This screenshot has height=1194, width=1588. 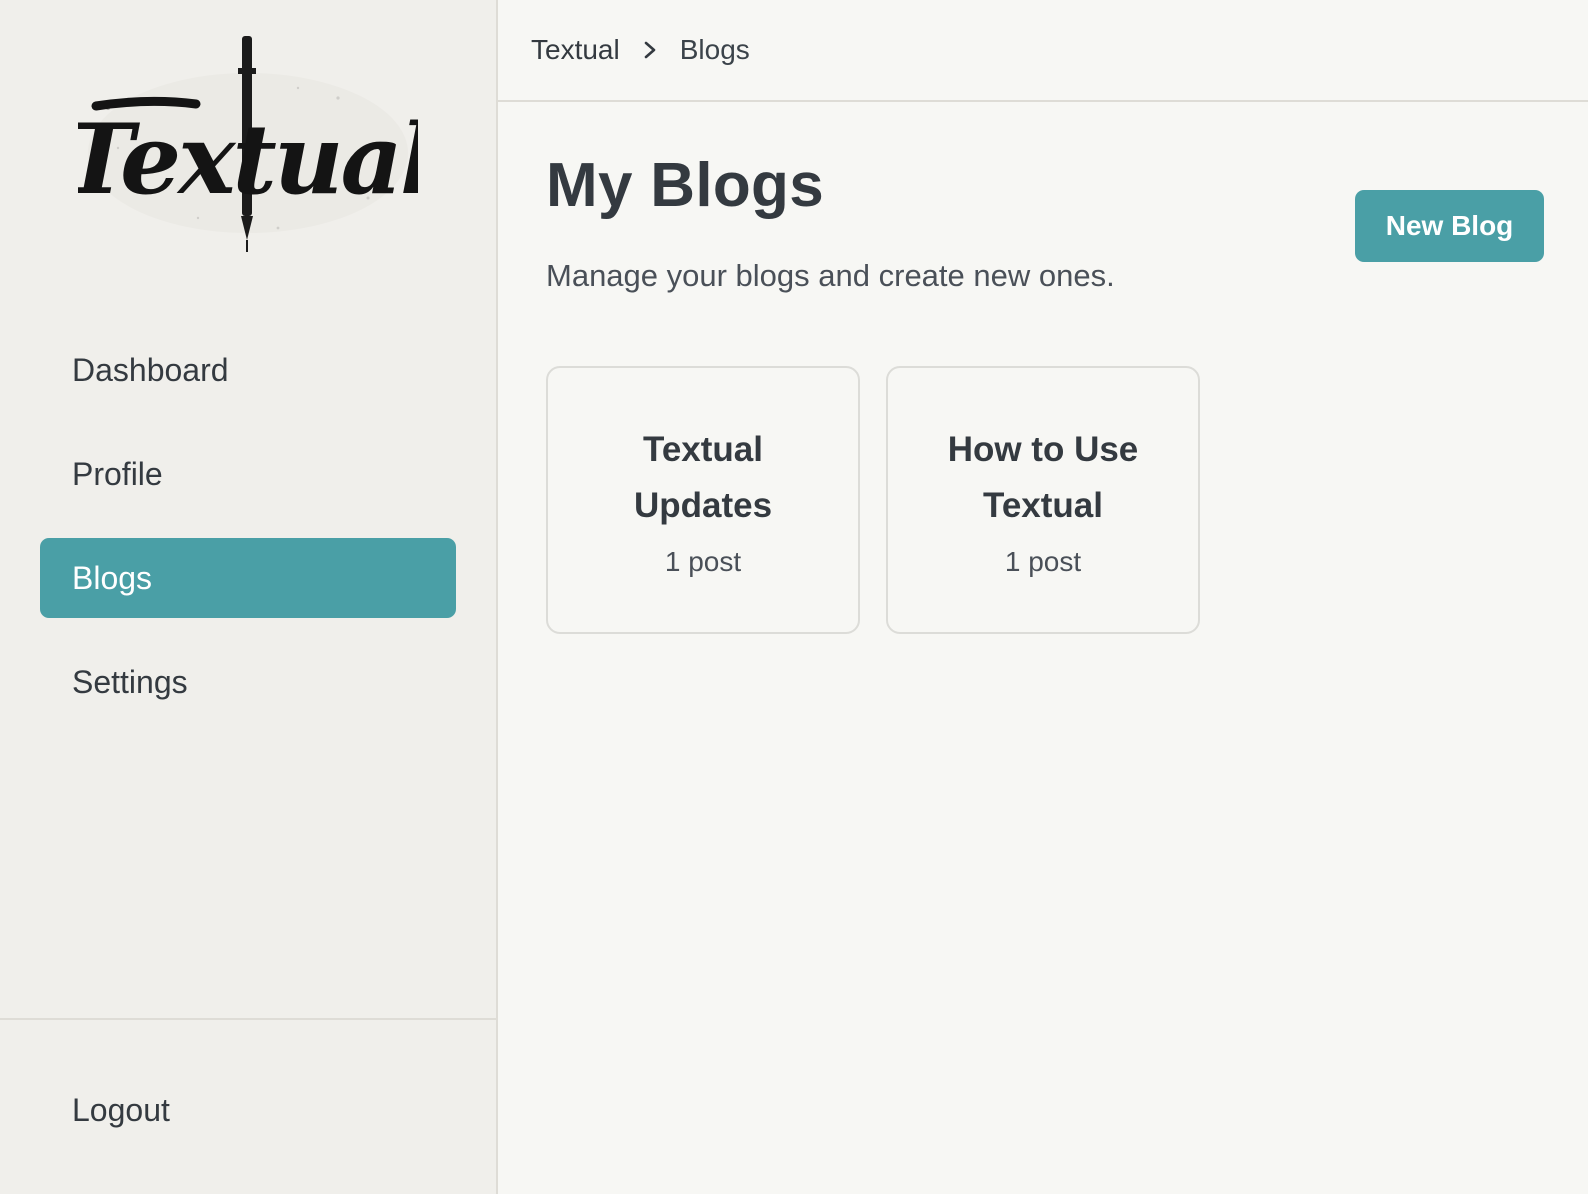 I want to click on svg-text: Textual, so click(x=248, y=159).